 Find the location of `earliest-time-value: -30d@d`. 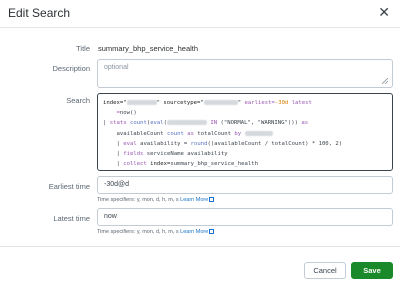

earliest-time-value: -30d@d is located at coordinates (117, 184).